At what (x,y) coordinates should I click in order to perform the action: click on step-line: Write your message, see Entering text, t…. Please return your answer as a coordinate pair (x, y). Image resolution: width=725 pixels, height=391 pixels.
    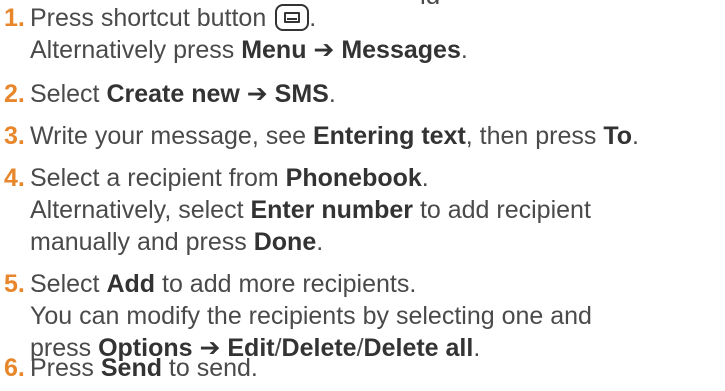
    Looking at the image, I should click on (334, 136).